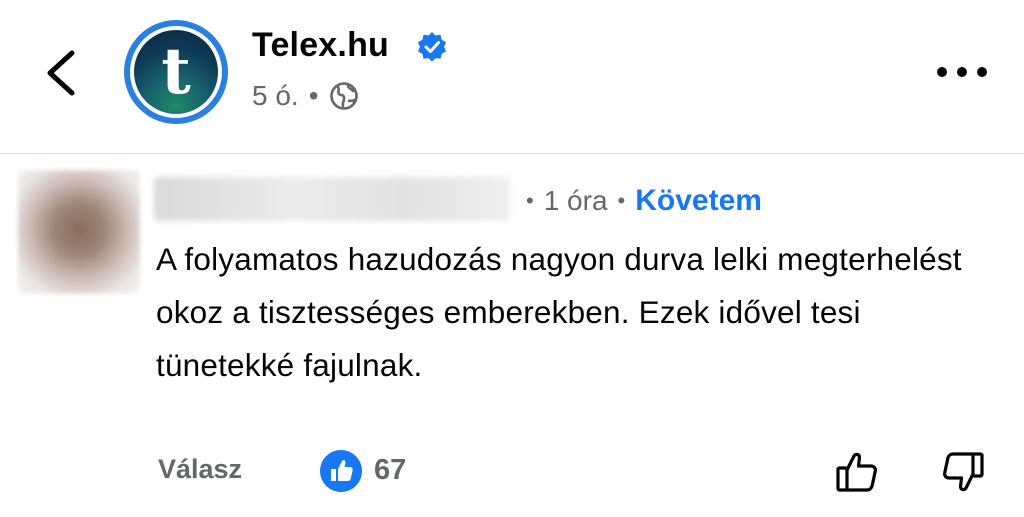 This screenshot has width=1024, height=517. Describe the element at coordinates (79, 232) in the screenshot. I see `commenter-avatar` at that location.